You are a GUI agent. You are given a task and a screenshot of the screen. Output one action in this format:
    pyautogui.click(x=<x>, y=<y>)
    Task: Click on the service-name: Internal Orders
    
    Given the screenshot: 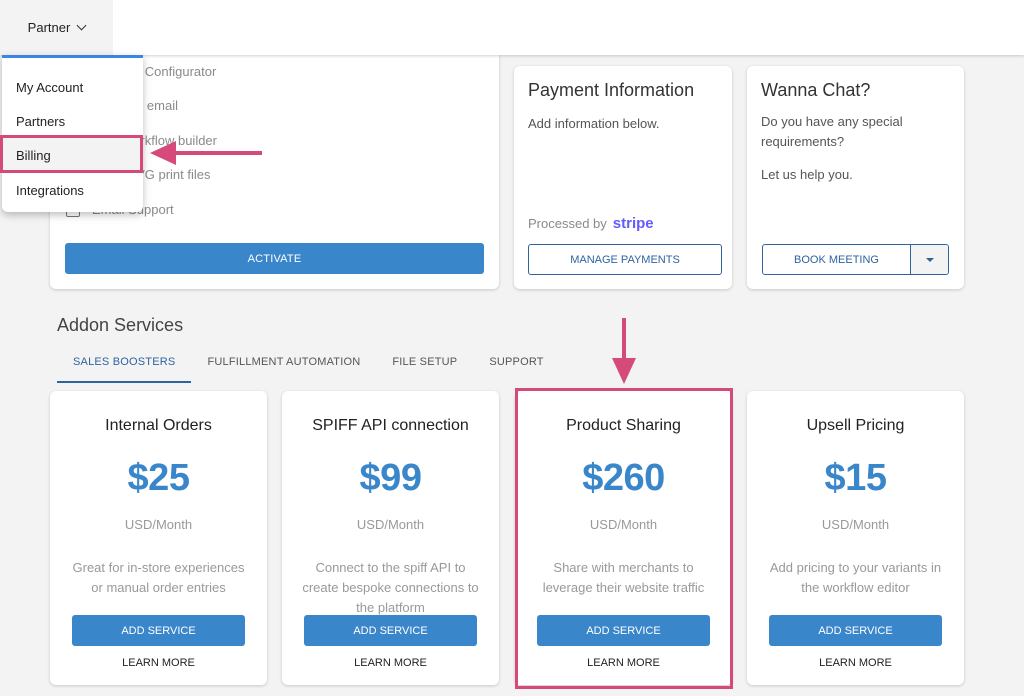 What is the action you would take?
    pyautogui.click(x=158, y=425)
    